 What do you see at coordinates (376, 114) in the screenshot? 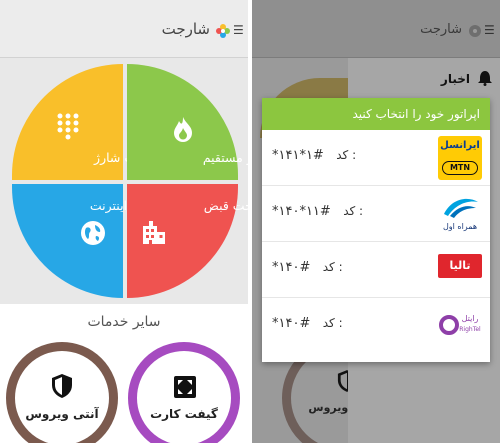
I see `dialog-title: اپراتور خود را انتخاب کنید` at bounding box center [376, 114].